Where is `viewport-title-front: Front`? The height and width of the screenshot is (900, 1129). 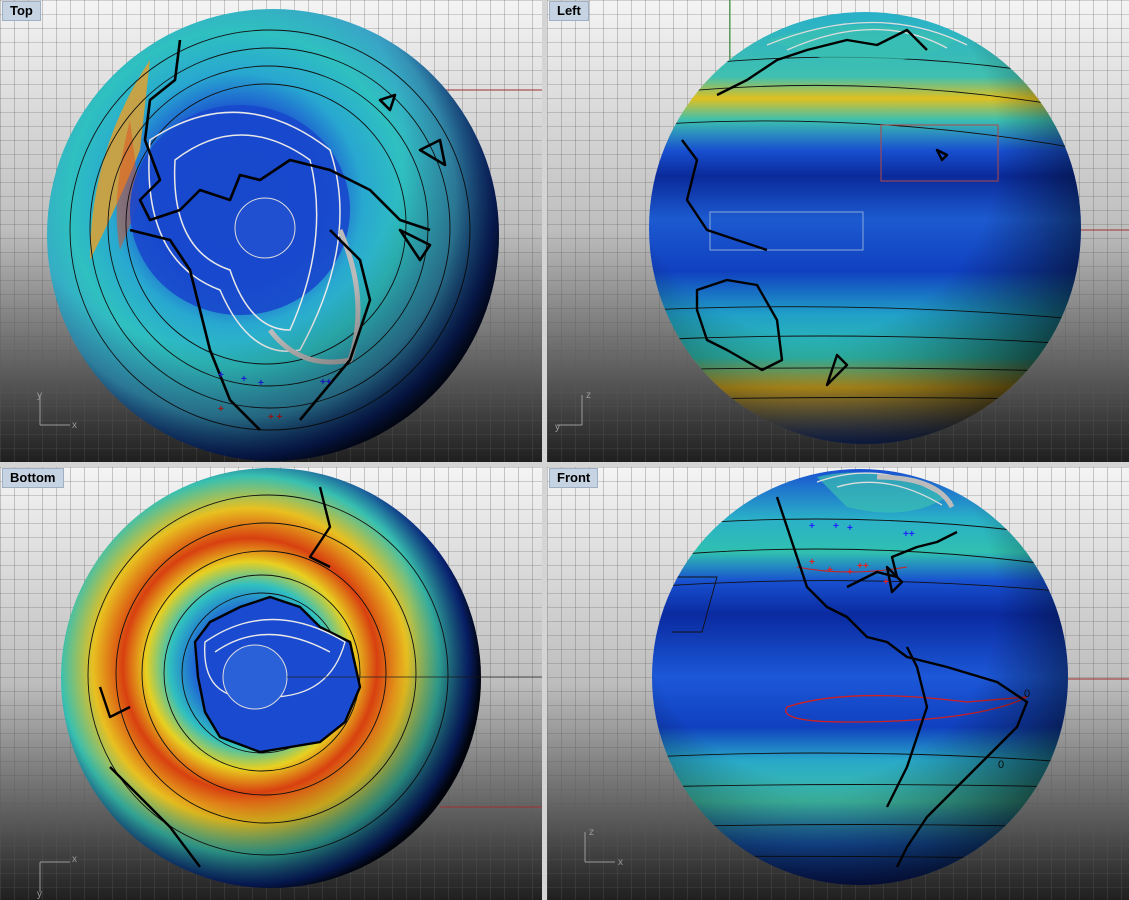
viewport-title-front: Front is located at coordinates (574, 478).